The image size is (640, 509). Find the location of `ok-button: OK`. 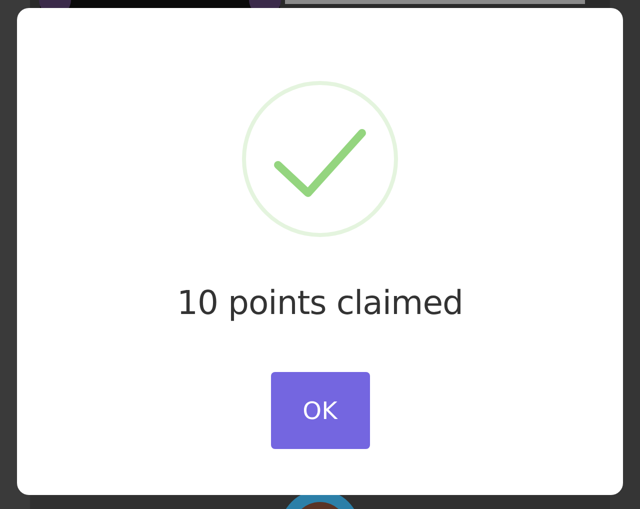

ok-button: OK is located at coordinates (320, 410).